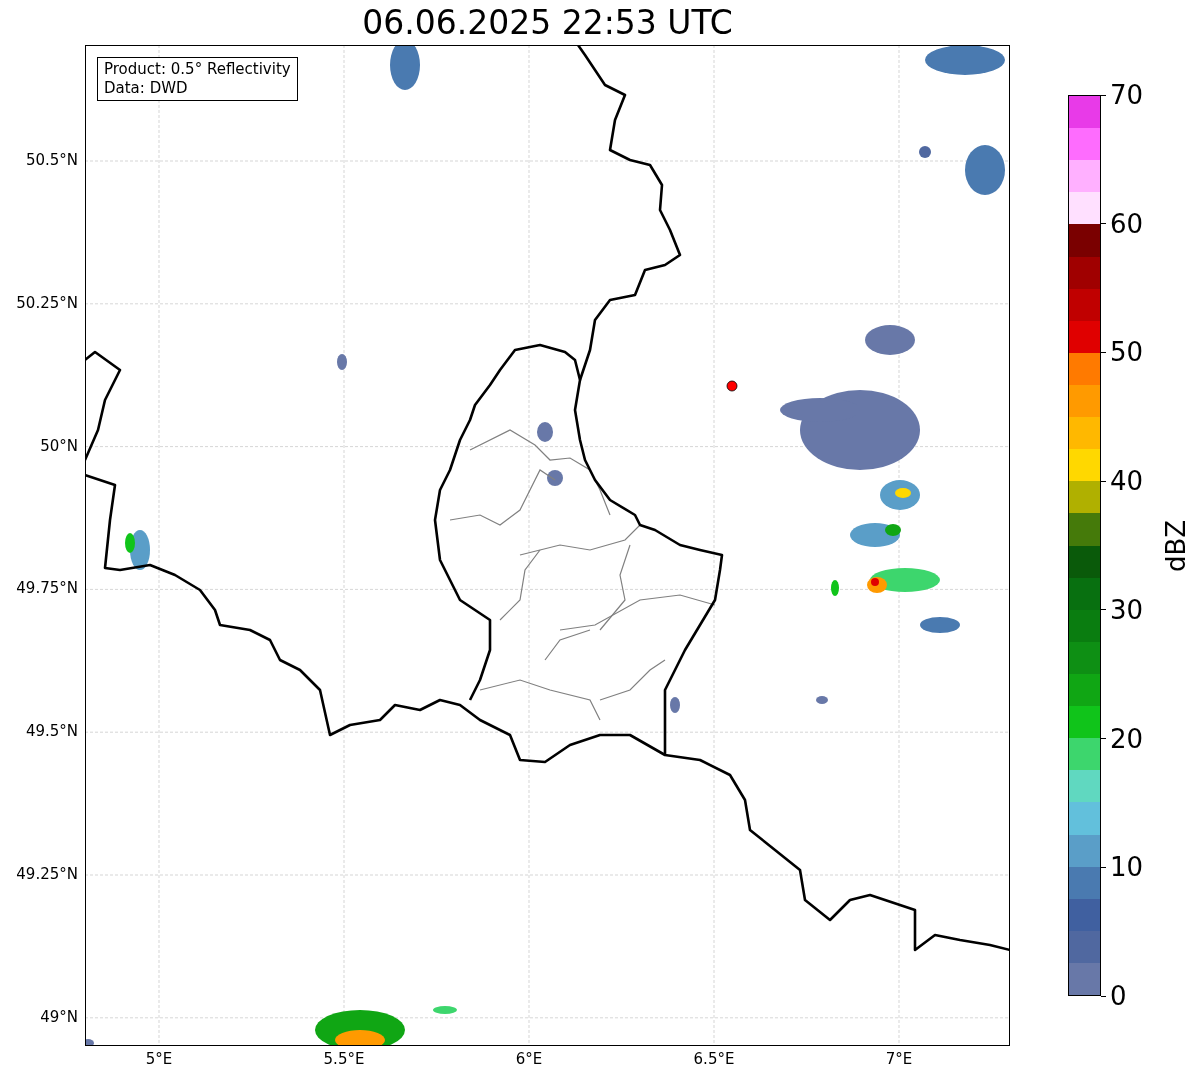  Describe the element at coordinates (1127, 609) in the screenshot. I see `colorbar-tick-label: 30` at that location.